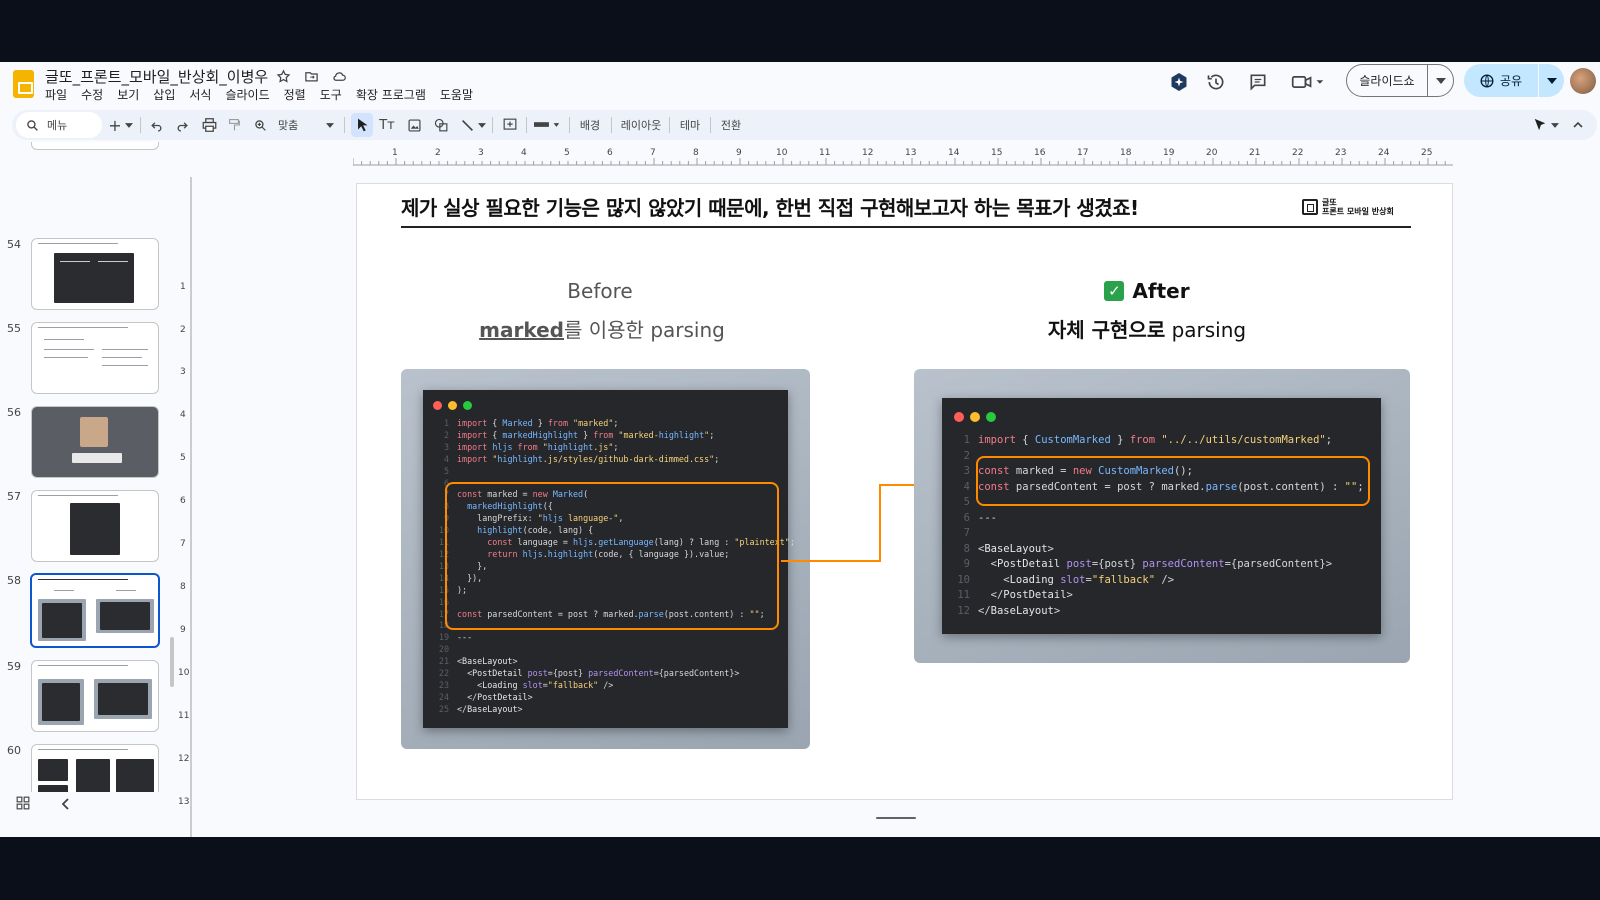 The width and height of the screenshot is (1600, 900). I want to click on collapse-toolbar-icon, so click(1578, 125).